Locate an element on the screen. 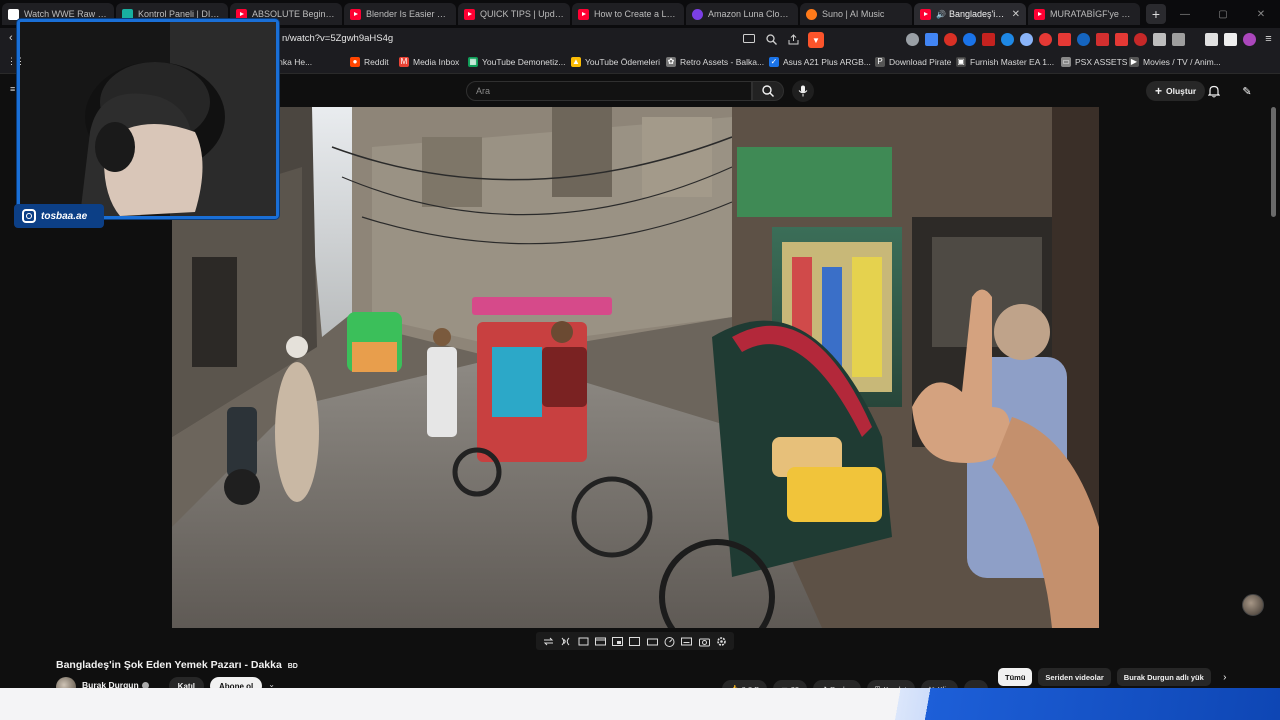 The image size is (1280, 720). bookmark-item: M Media Inbox is located at coordinates (429, 62).